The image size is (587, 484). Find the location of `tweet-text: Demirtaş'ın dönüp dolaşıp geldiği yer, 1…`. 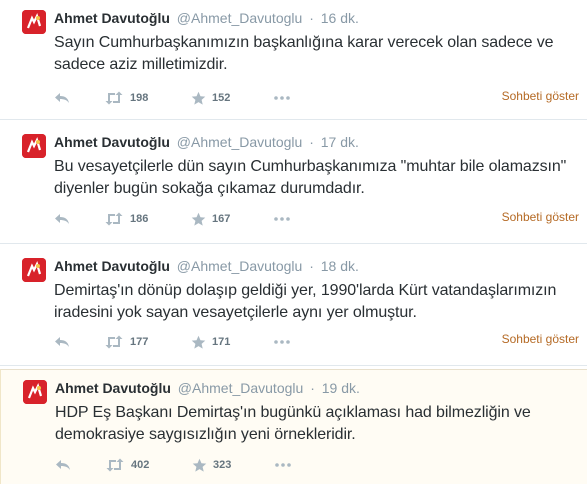

tweet-text: Demirtaş'ın dönüp dolaşıp geldiği yer, 1… is located at coordinates (305, 301).